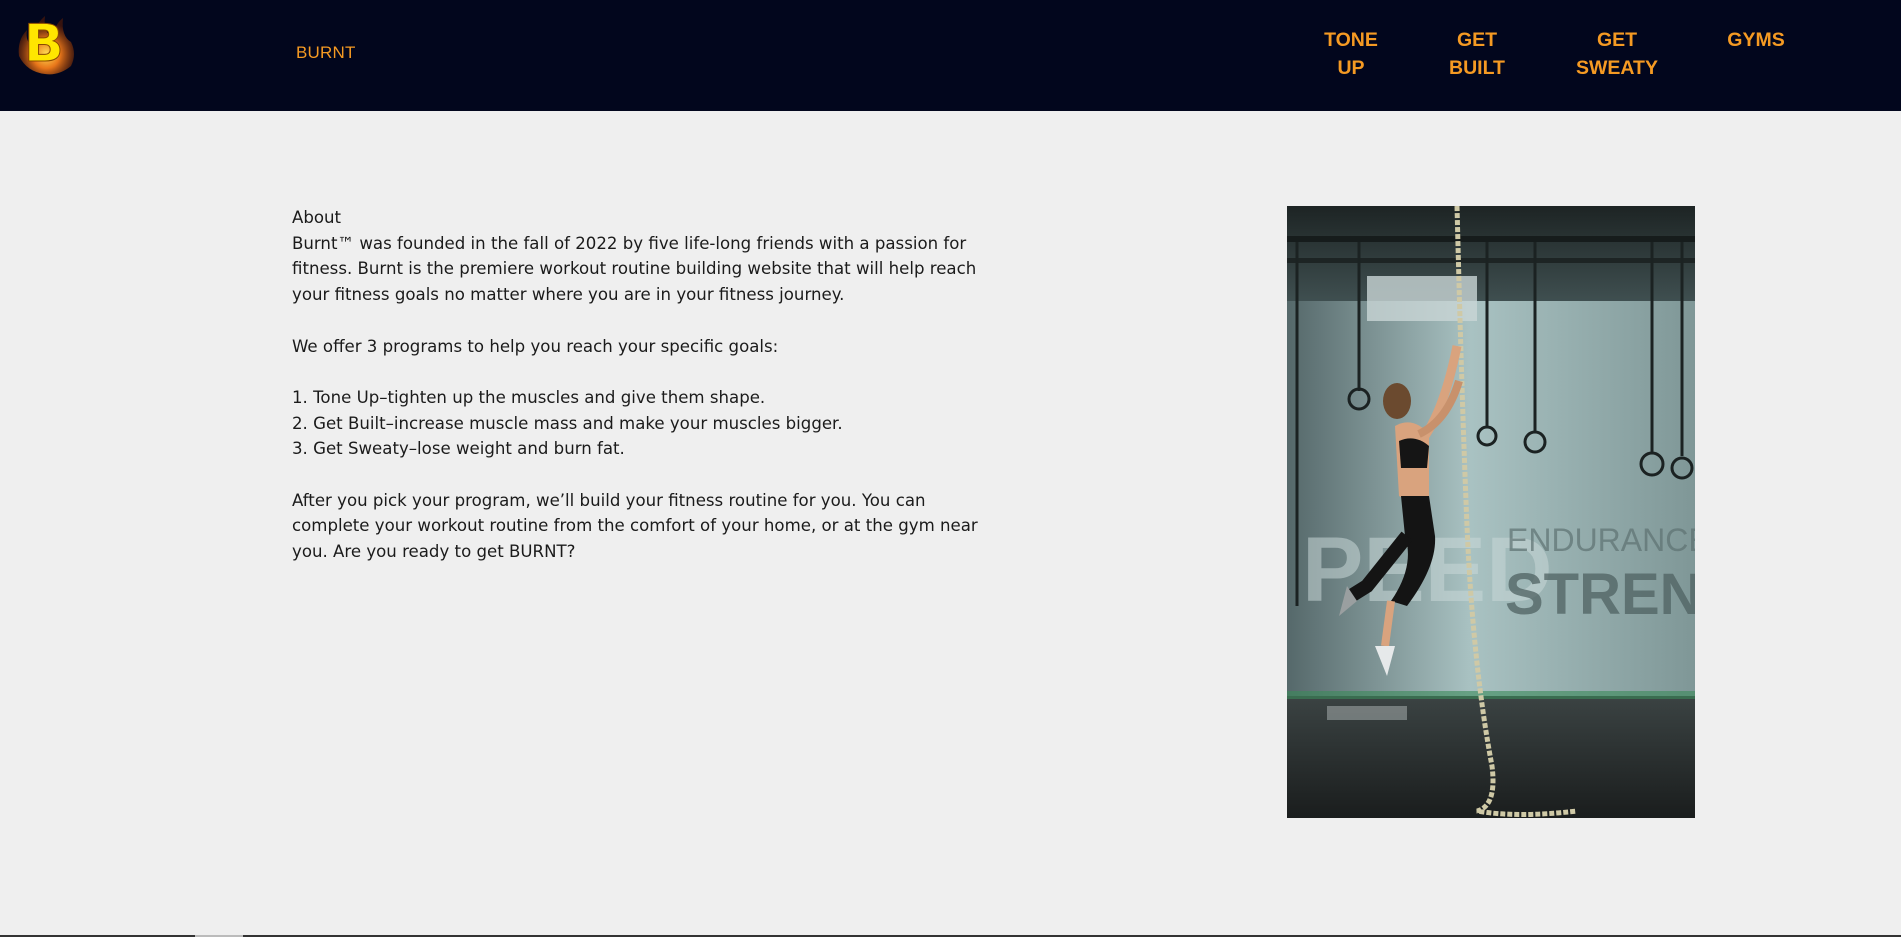 The image size is (1901, 937). I want to click on nav-gyms-label: GYMS, so click(1756, 40).